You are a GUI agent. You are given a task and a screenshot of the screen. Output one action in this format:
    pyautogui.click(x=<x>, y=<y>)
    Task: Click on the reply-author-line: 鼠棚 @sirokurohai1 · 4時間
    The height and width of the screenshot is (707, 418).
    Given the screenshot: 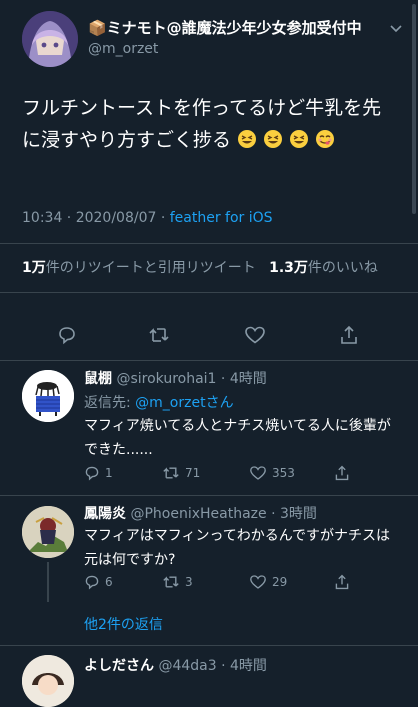 What is the action you would take?
    pyautogui.click(x=175, y=378)
    